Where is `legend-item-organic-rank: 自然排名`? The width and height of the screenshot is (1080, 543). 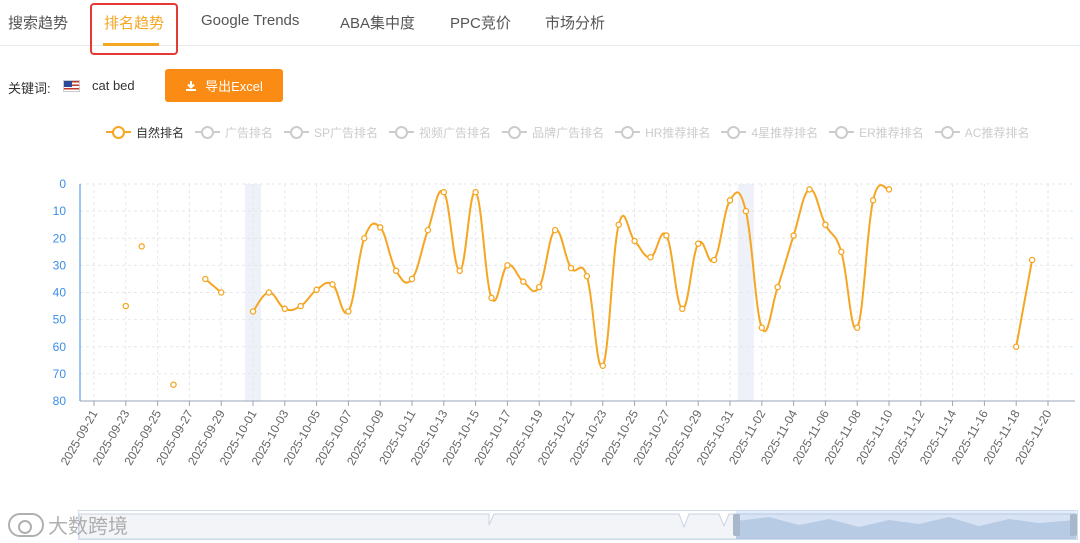
legend-item-organic-rank: 自然排名 is located at coordinates (145, 132).